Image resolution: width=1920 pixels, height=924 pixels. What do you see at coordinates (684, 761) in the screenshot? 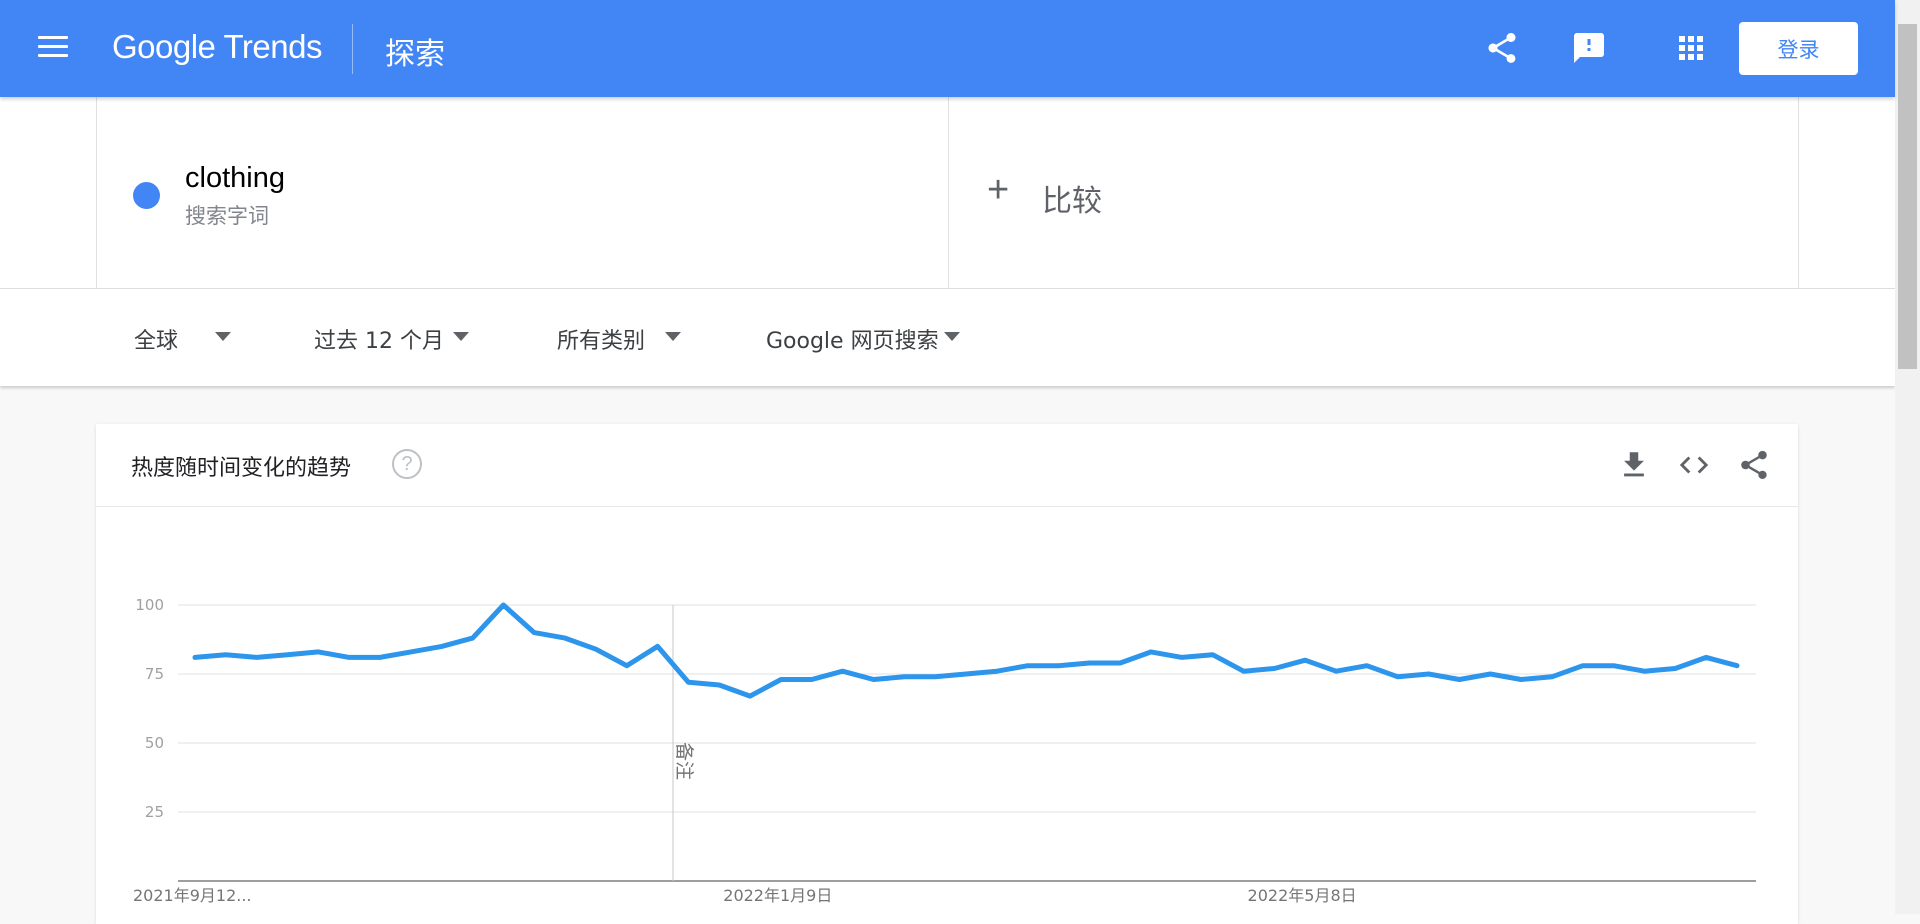
I see `annotation-label: 备注` at bounding box center [684, 761].